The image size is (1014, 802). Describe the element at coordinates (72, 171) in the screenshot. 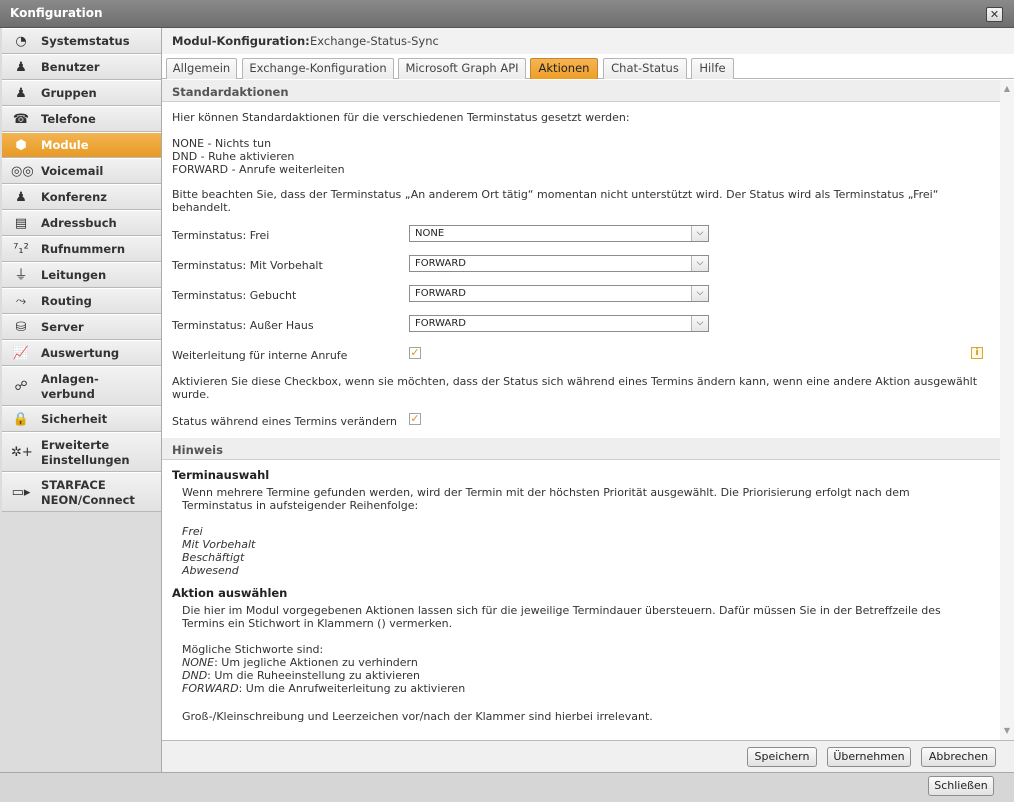

I see `sidebar-item-label: Voicemail` at that location.